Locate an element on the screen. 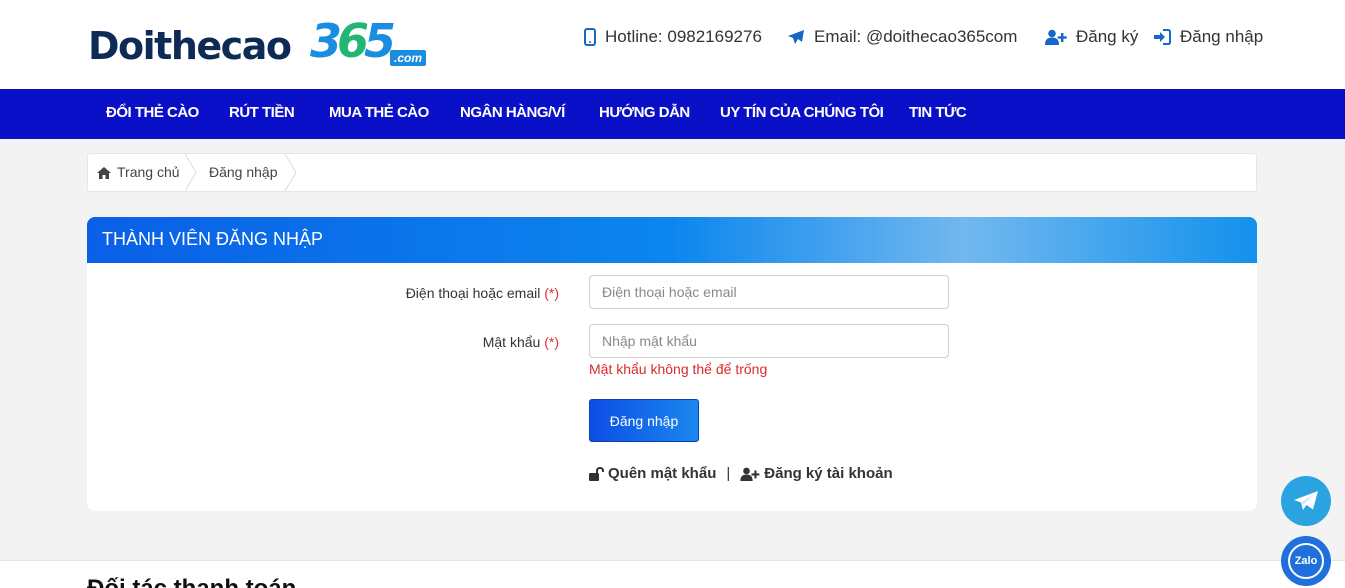 The height and width of the screenshot is (588, 1345). telegram-icon is located at coordinates (1306, 500).